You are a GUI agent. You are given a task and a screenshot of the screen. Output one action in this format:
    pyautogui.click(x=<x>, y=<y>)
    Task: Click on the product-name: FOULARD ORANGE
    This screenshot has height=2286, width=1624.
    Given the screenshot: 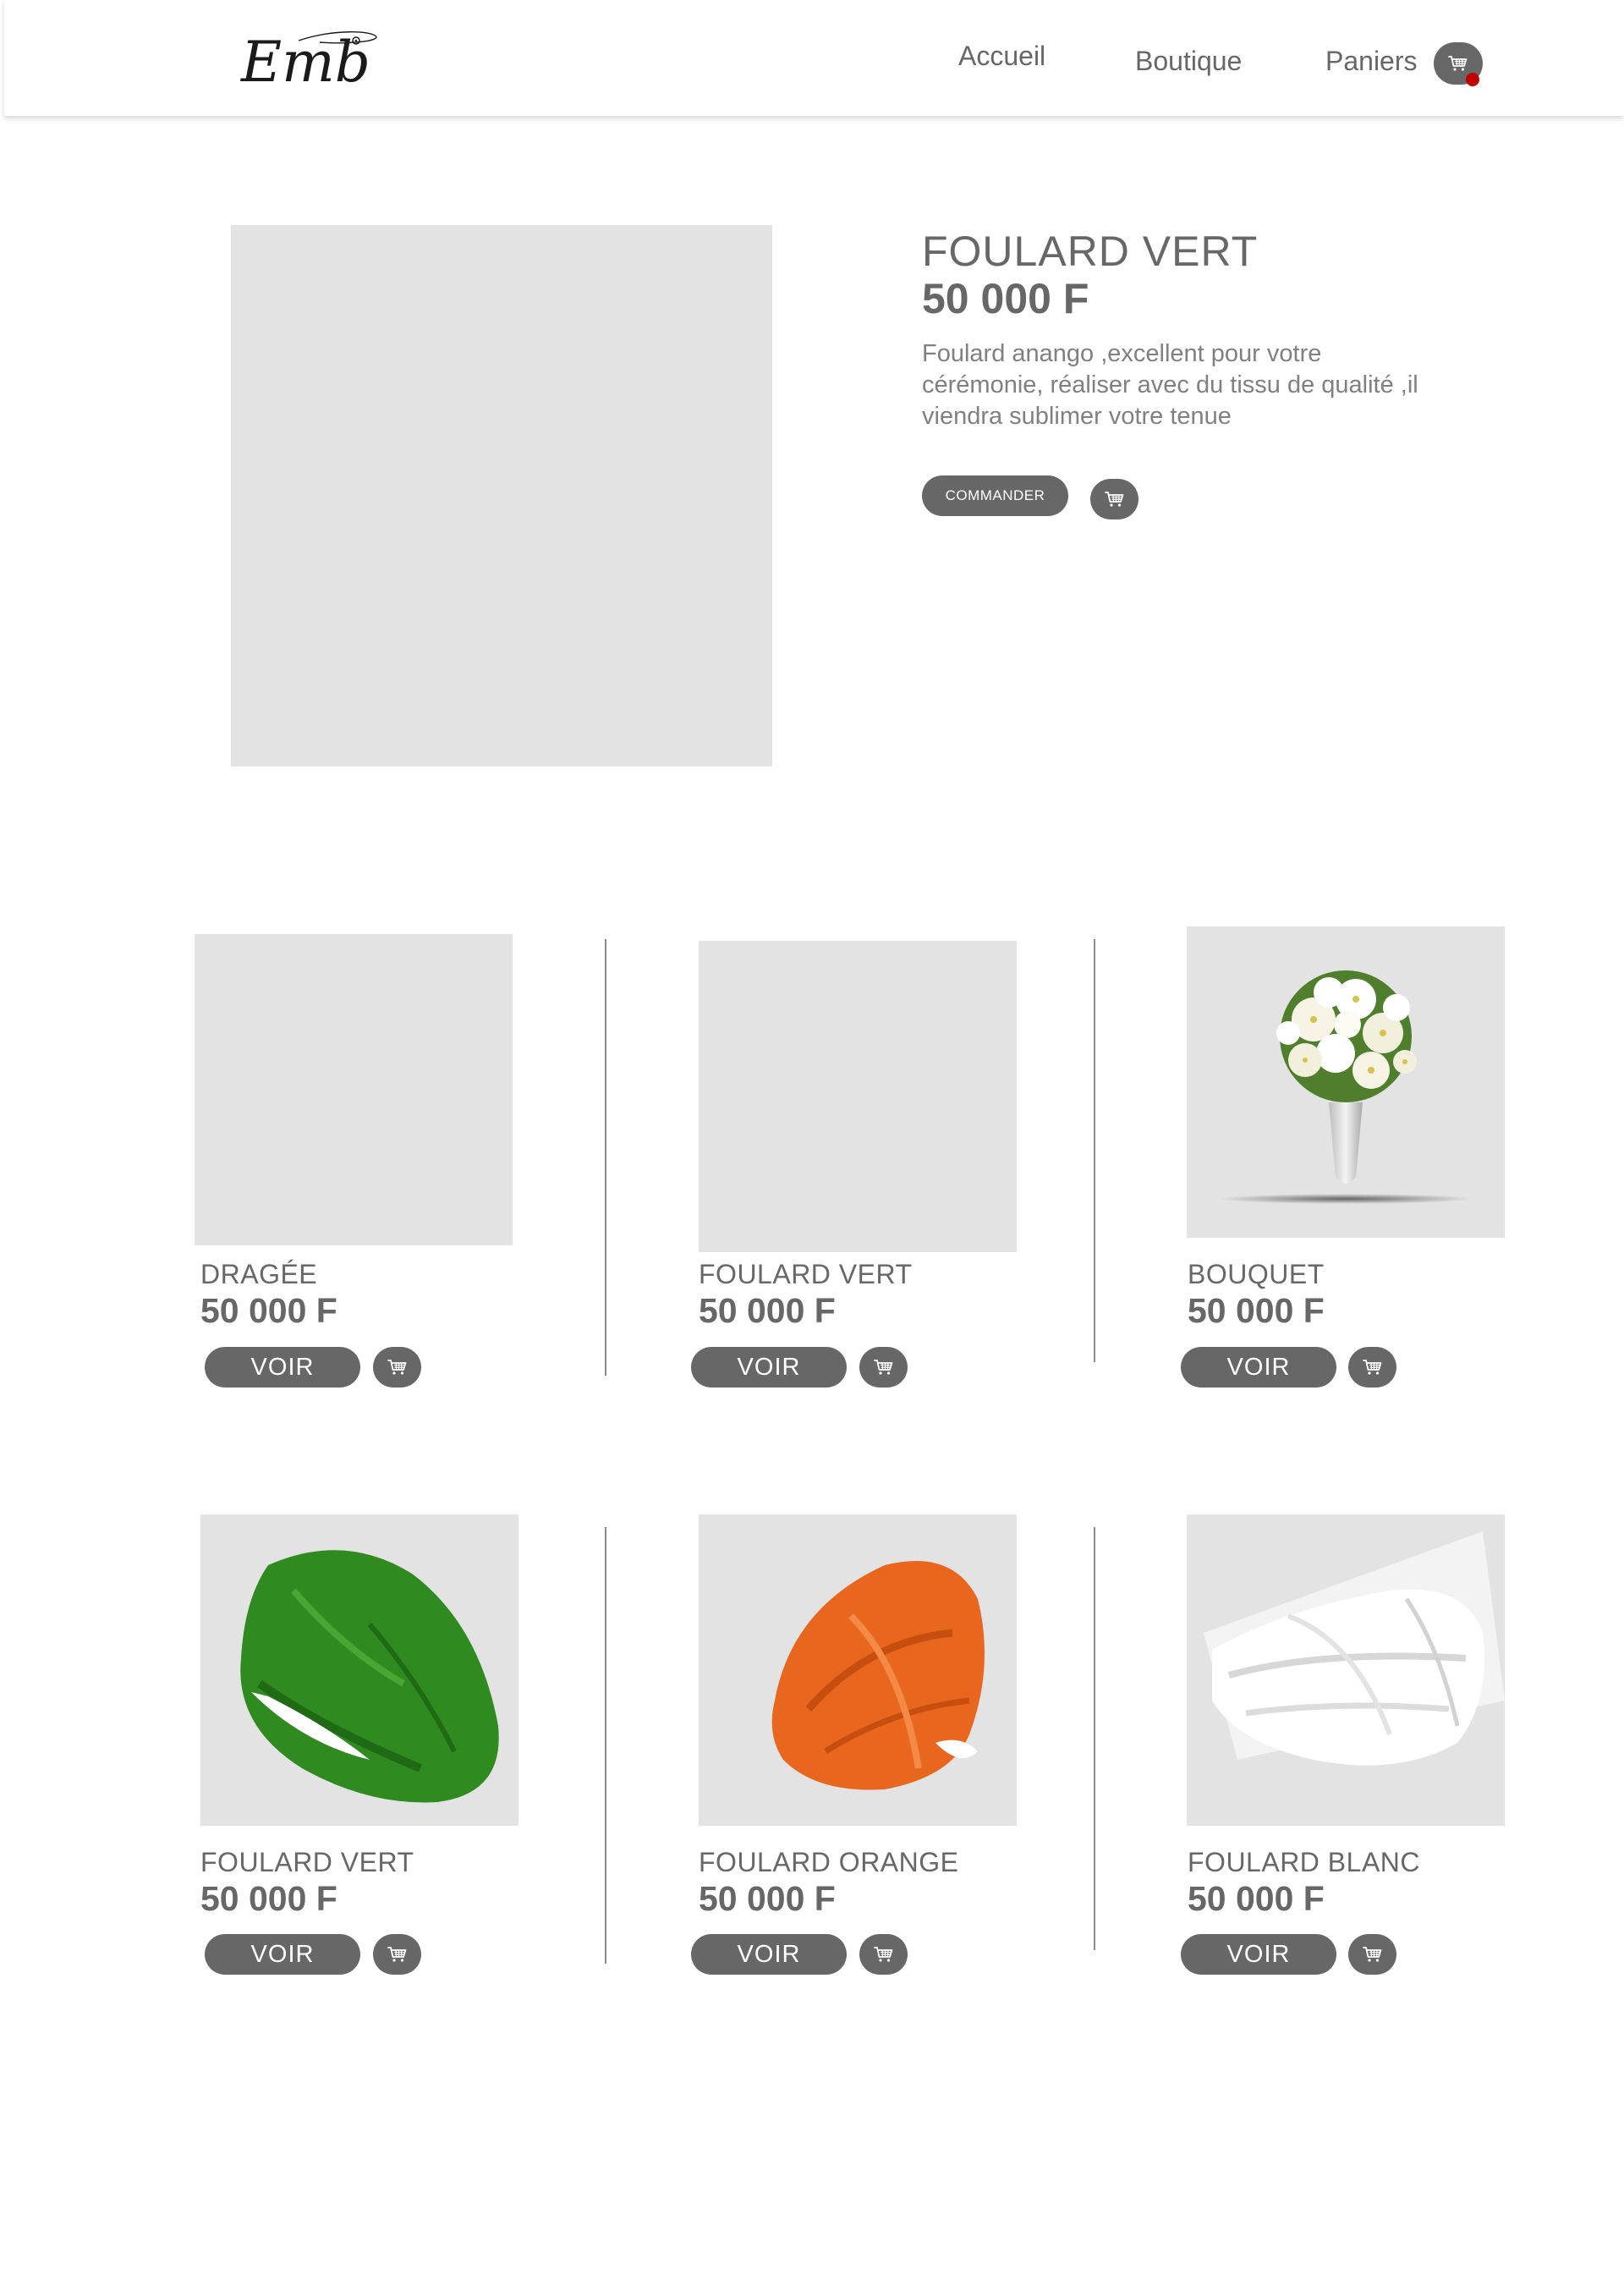 What is the action you would take?
    pyautogui.click(x=829, y=1862)
    